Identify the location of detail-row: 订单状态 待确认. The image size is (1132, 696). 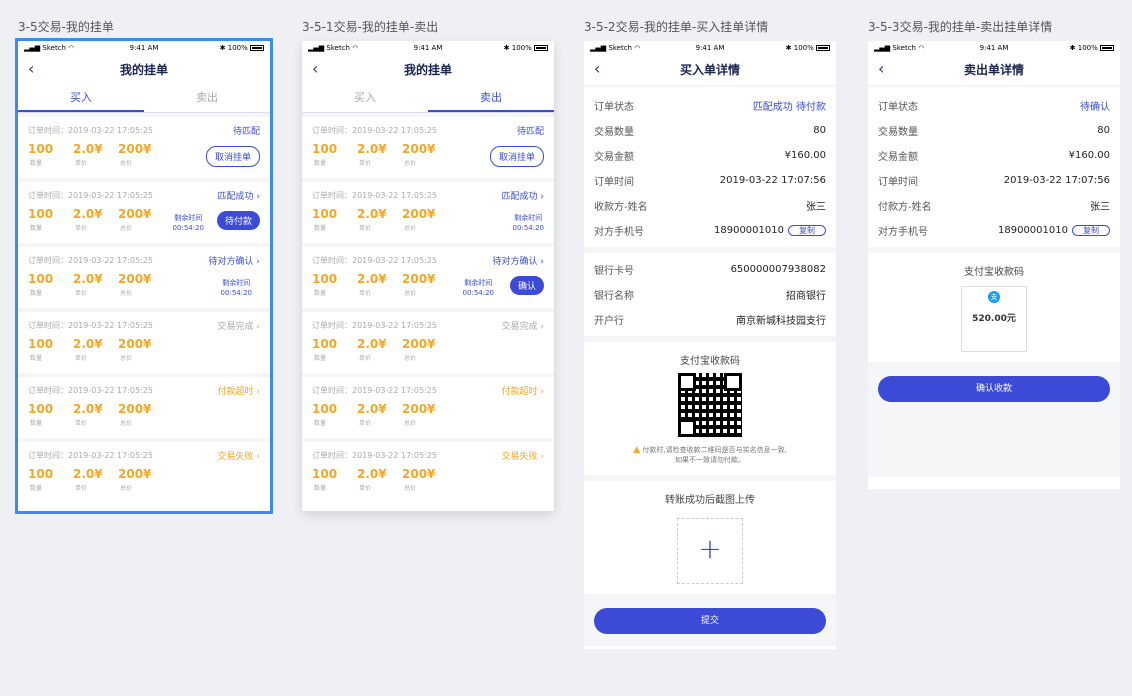
(994, 107).